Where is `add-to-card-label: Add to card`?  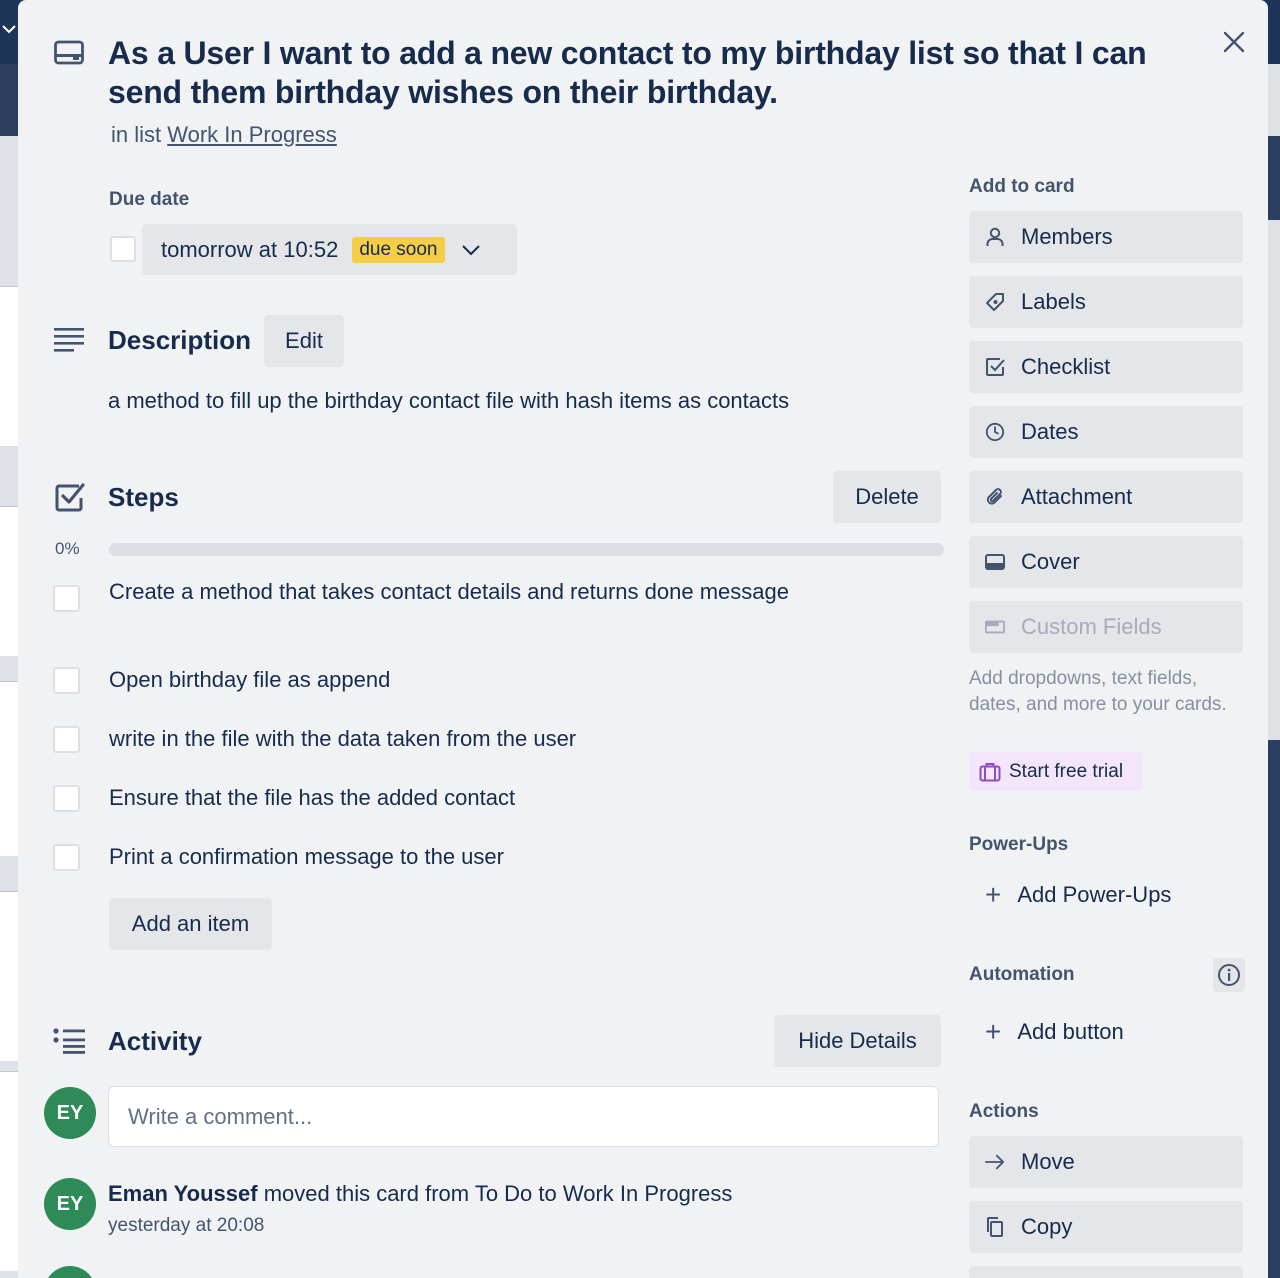 add-to-card-label: Add to card is located at coordinates (1022, 186).